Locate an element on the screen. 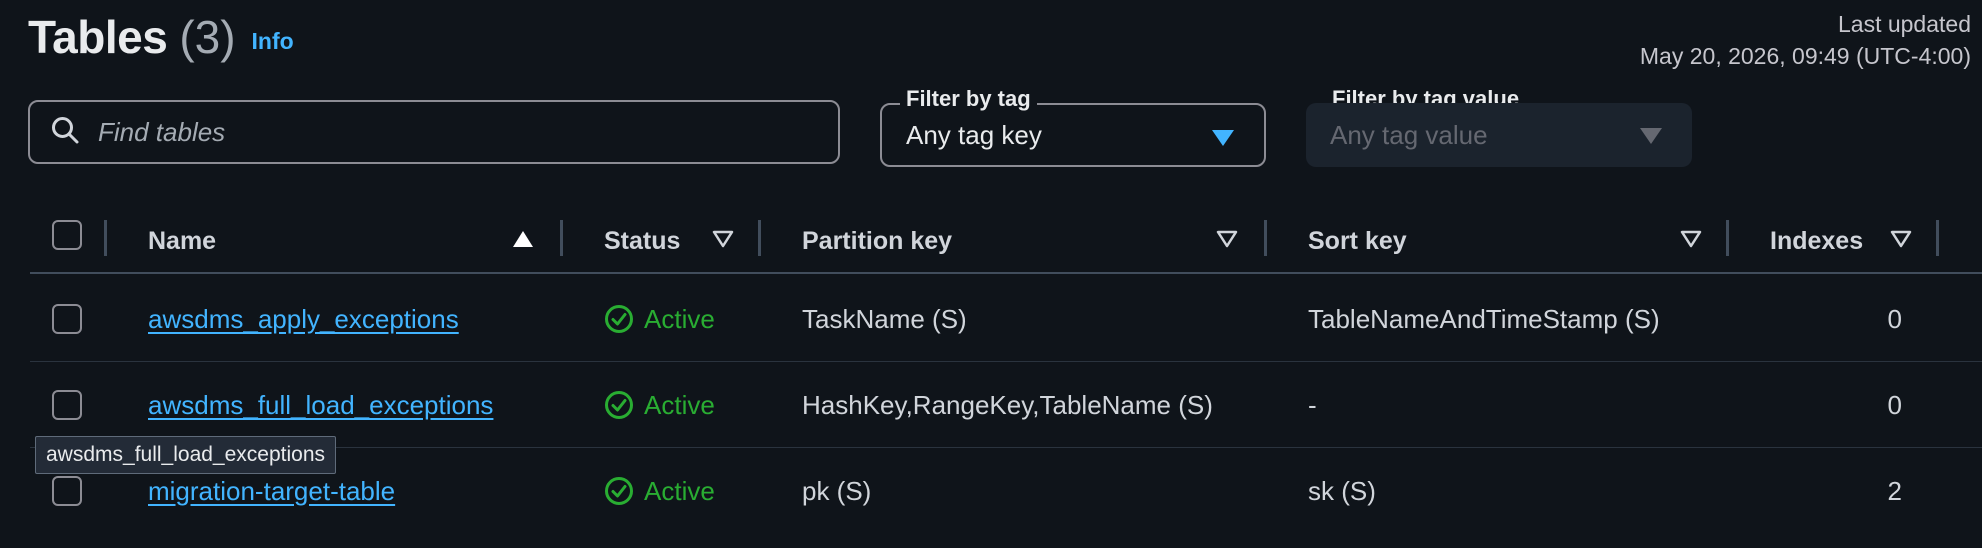 This screenshot has height=548, width=1982. partition-key-cell: HashKey,RangeKey,TableName (S) is located at coordinates (1007, 404).